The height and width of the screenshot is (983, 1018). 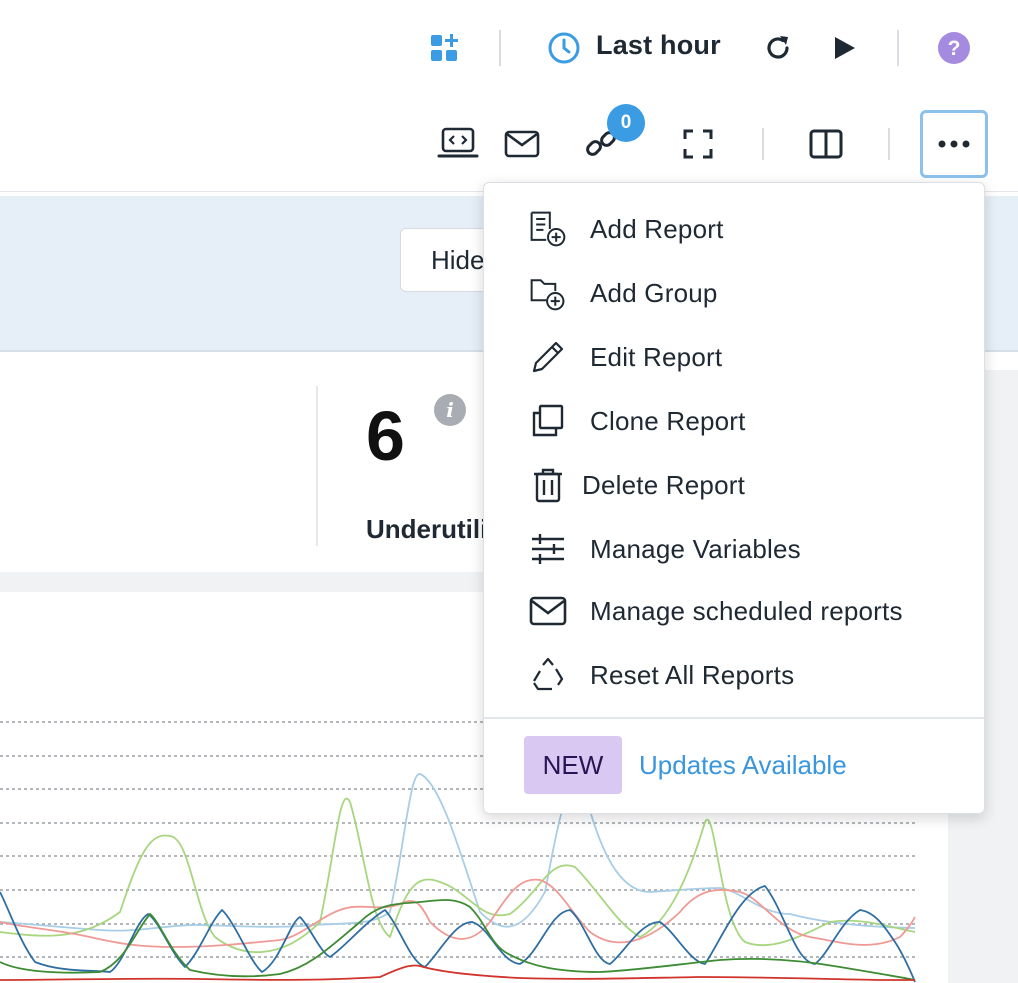 I want to click on sliders-icon, so click(x=548, y=549).